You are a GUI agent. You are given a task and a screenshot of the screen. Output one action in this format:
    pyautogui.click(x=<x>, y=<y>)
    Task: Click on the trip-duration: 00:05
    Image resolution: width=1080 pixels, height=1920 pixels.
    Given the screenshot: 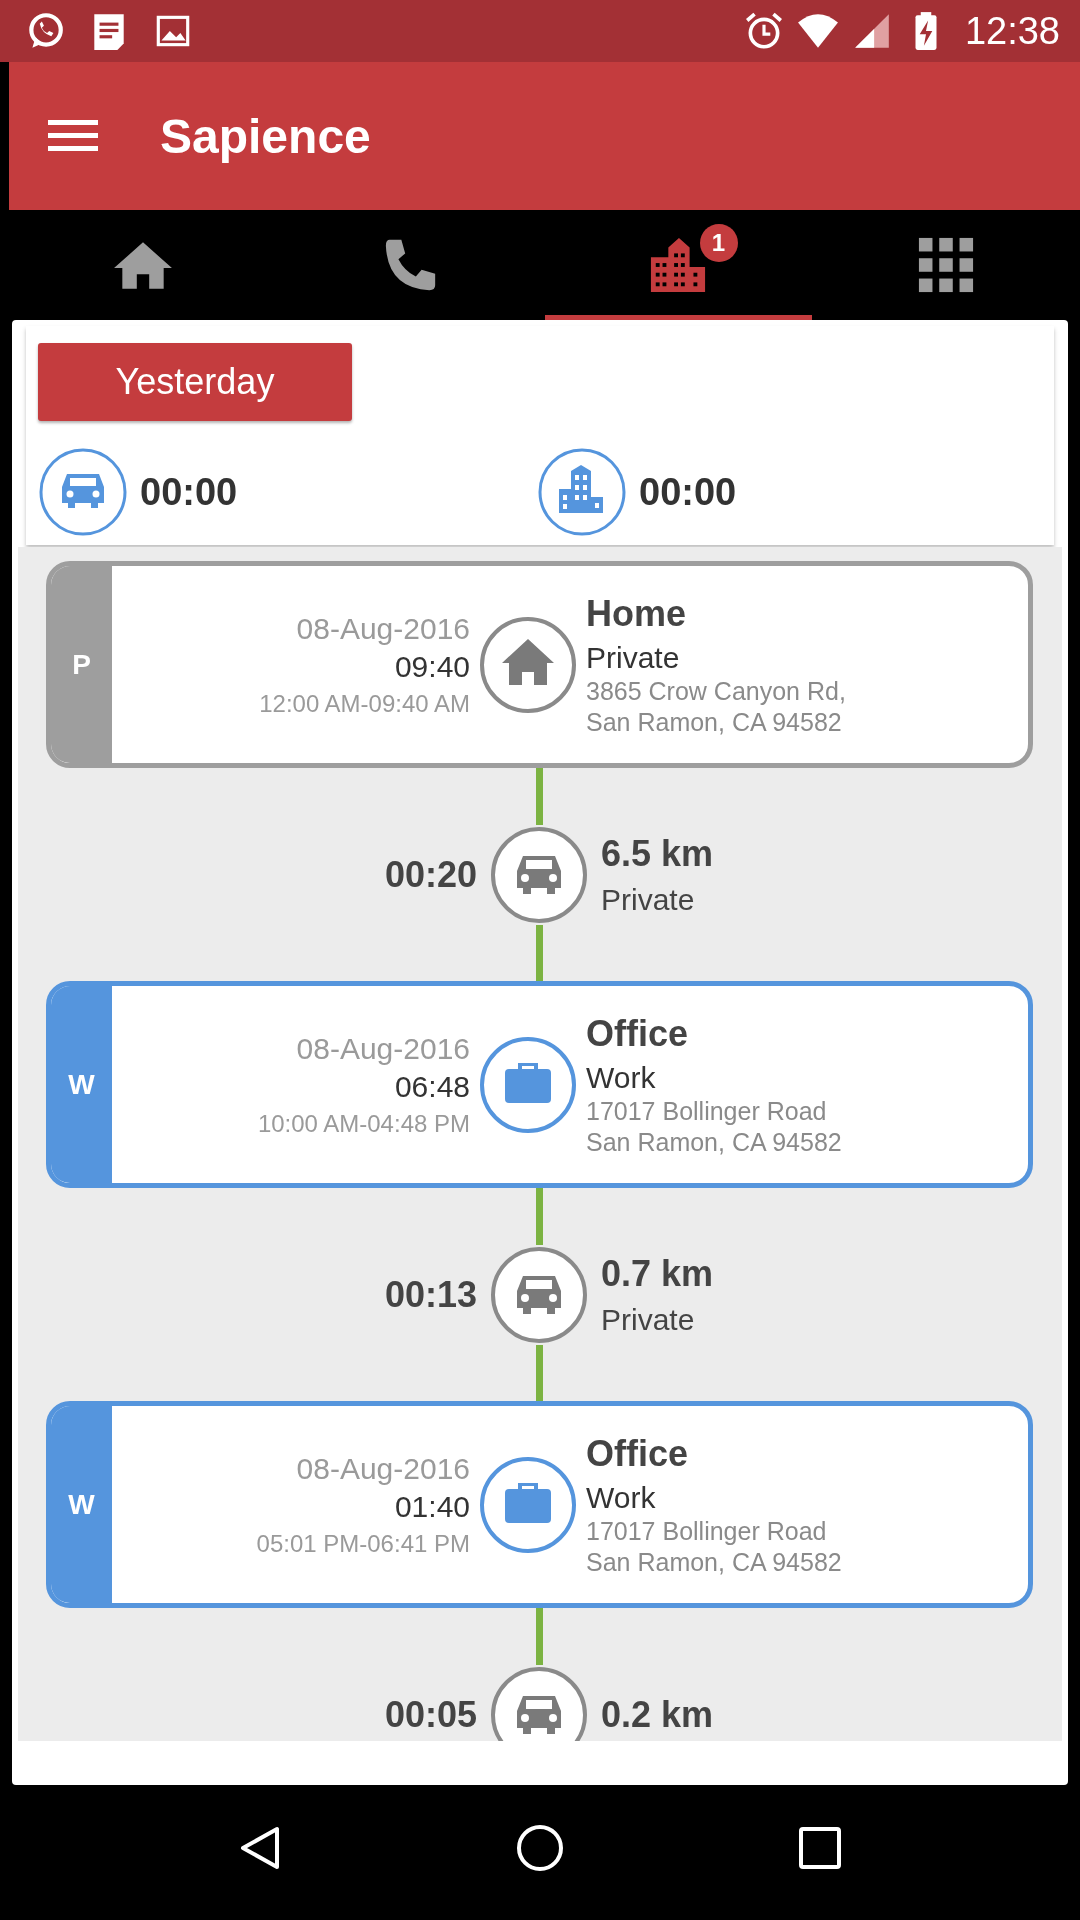 What is the action you would take?
    pyautogui.click(x=430, y=1714)
    